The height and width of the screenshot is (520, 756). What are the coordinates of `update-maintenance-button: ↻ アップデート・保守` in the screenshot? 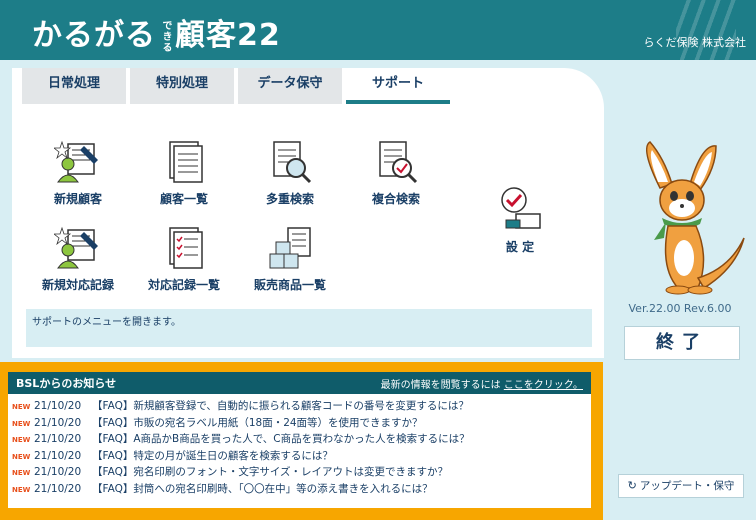 It's located at (681, 486).